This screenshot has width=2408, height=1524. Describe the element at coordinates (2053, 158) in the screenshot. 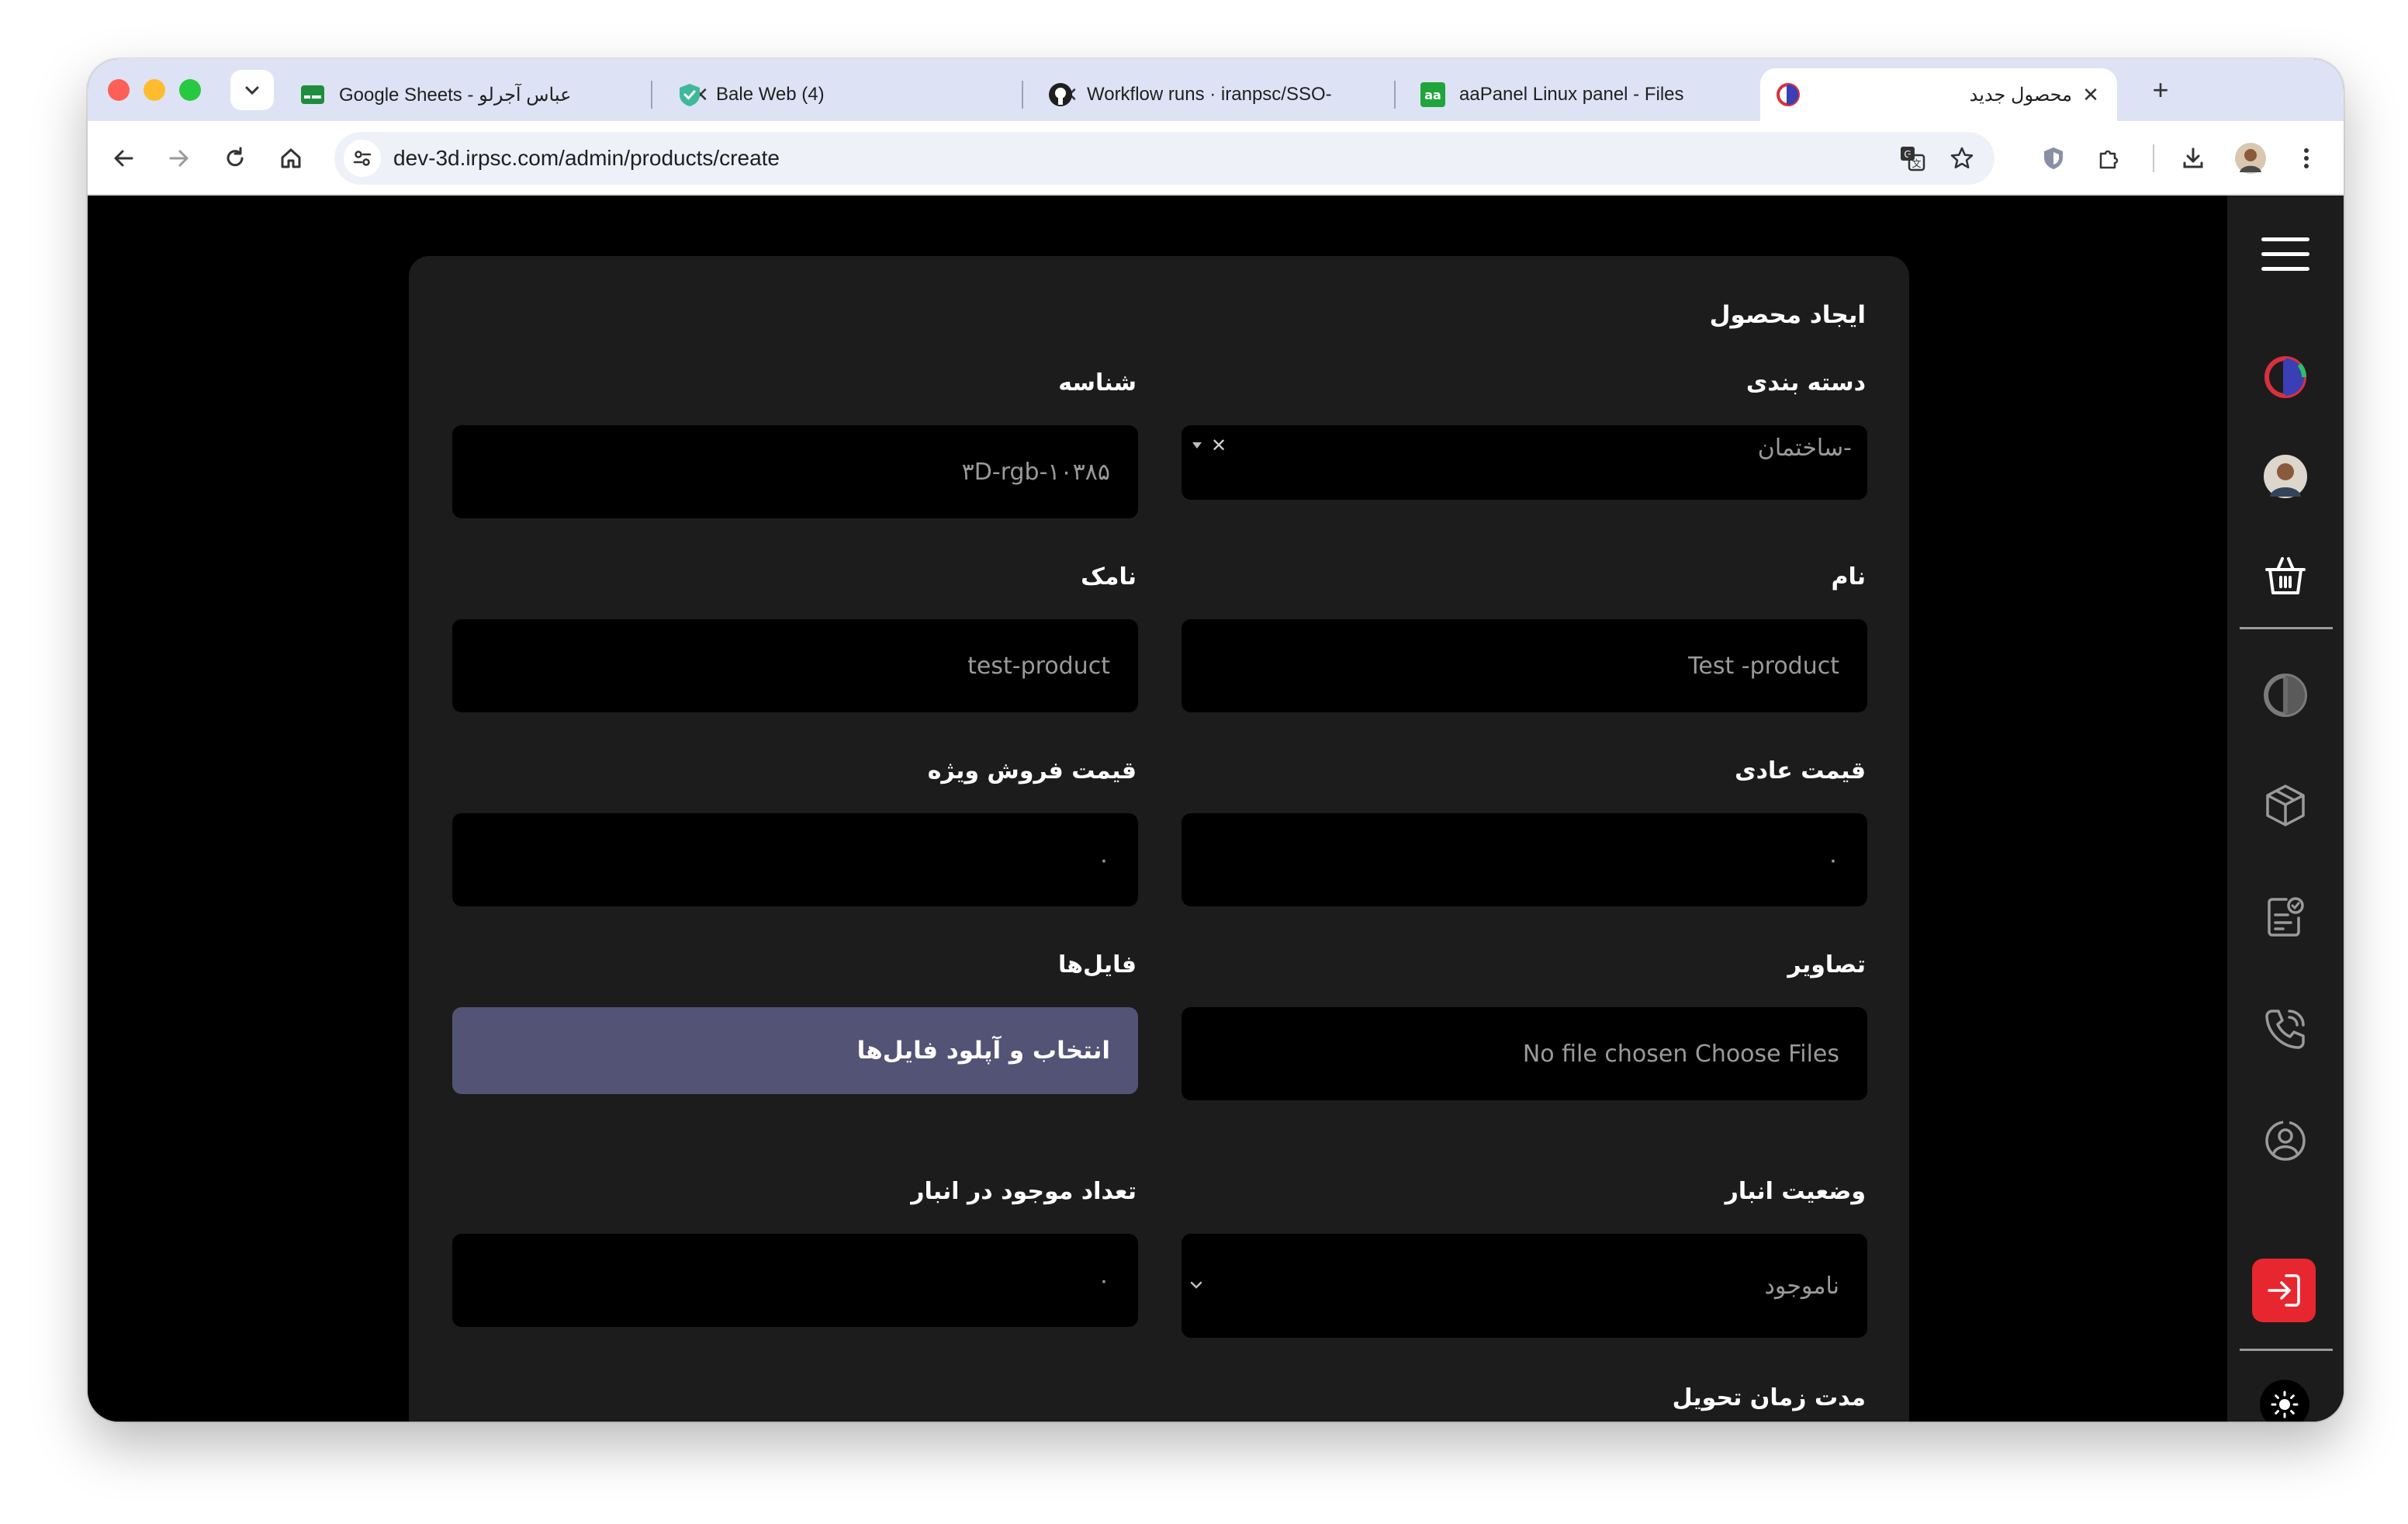

I see `extension-shield-icon` at that location.